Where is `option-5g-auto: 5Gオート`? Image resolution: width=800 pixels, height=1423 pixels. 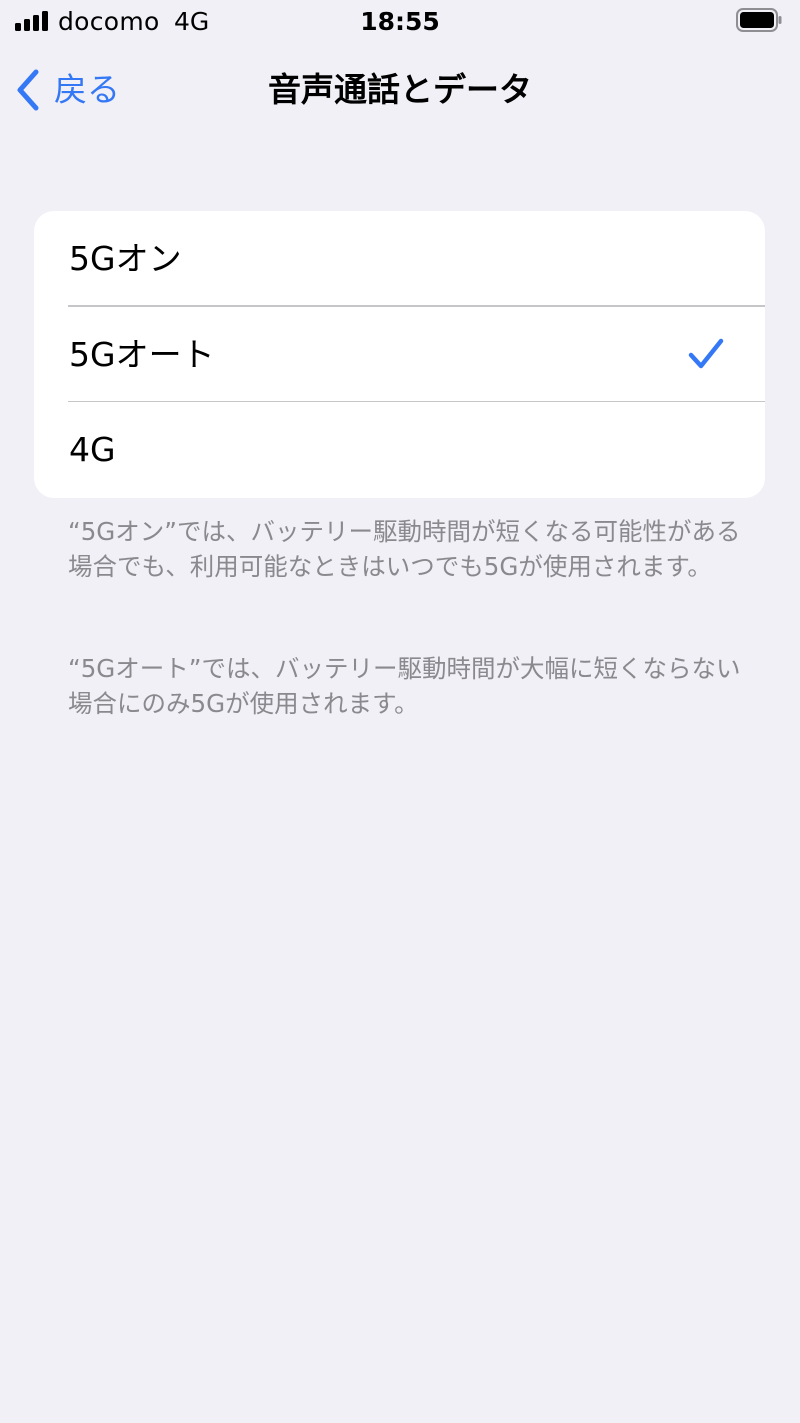 option-5g-auto: 5Gオート is located at coordinates (399, 355).